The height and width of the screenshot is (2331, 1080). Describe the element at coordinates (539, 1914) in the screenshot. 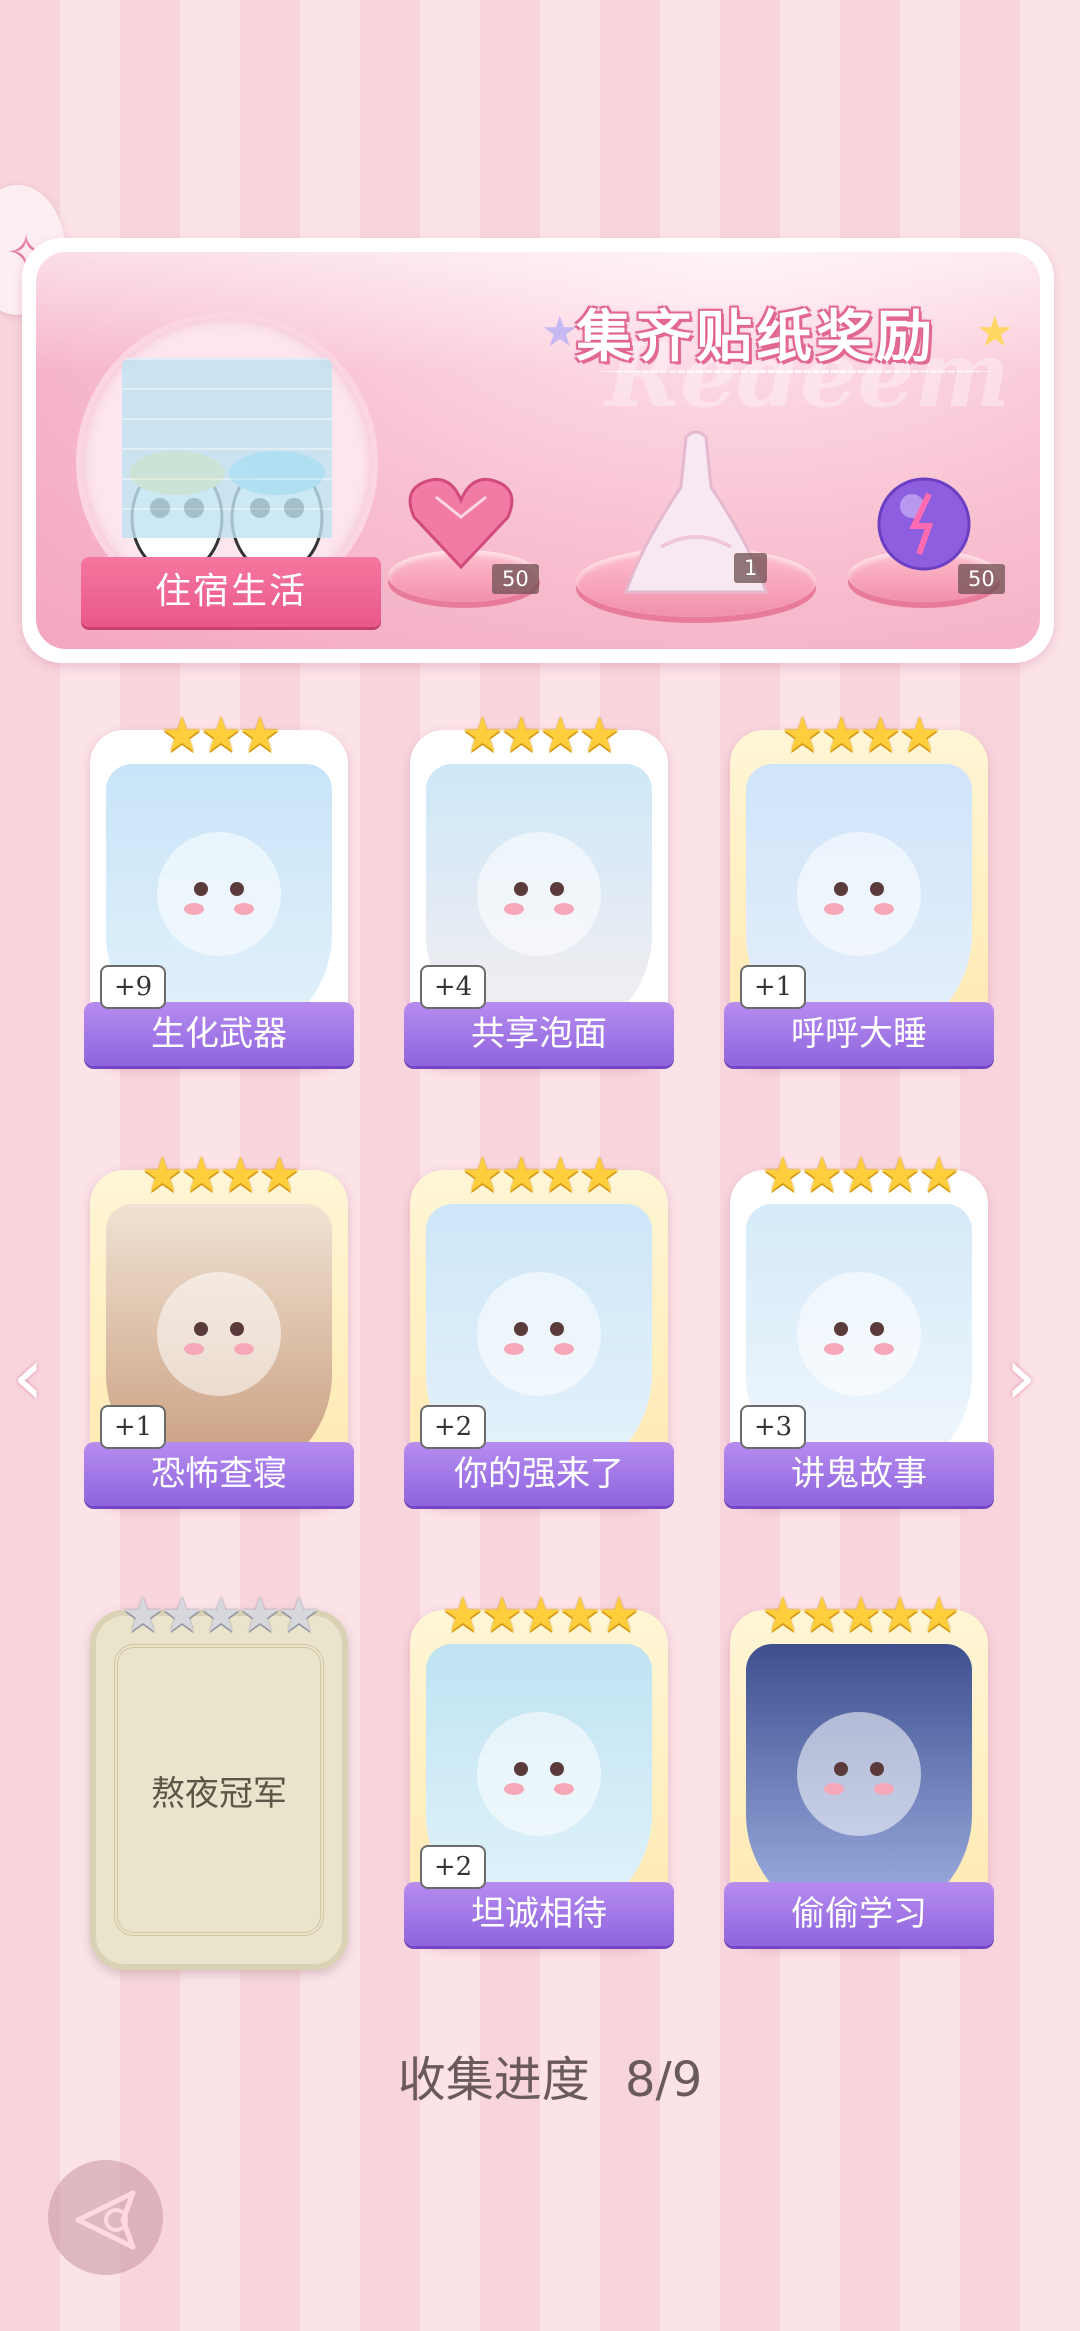

I see `card-name: 坦诚相待` at that location.